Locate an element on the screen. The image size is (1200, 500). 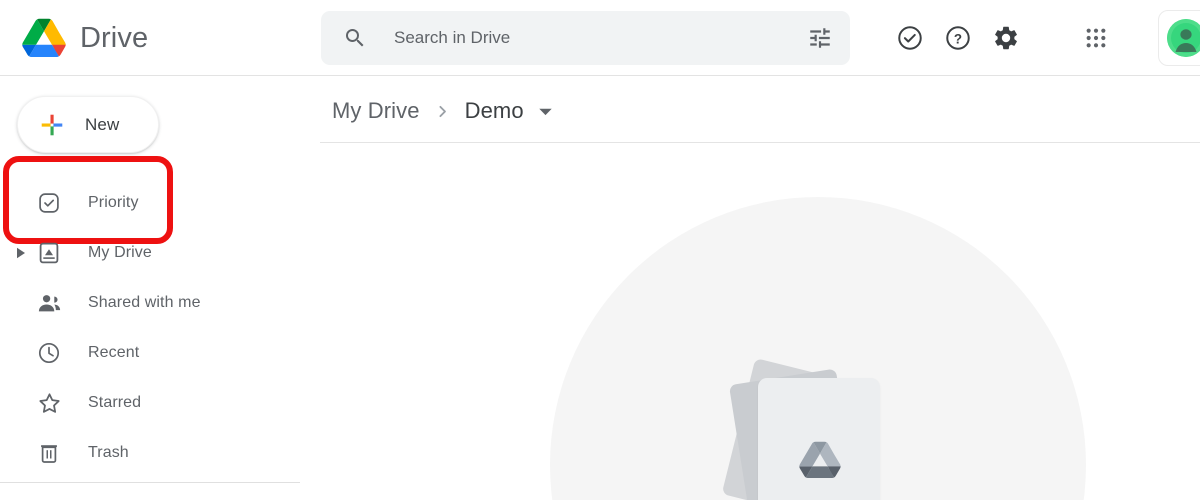
new-button: New is located at coordinates (88, 124).